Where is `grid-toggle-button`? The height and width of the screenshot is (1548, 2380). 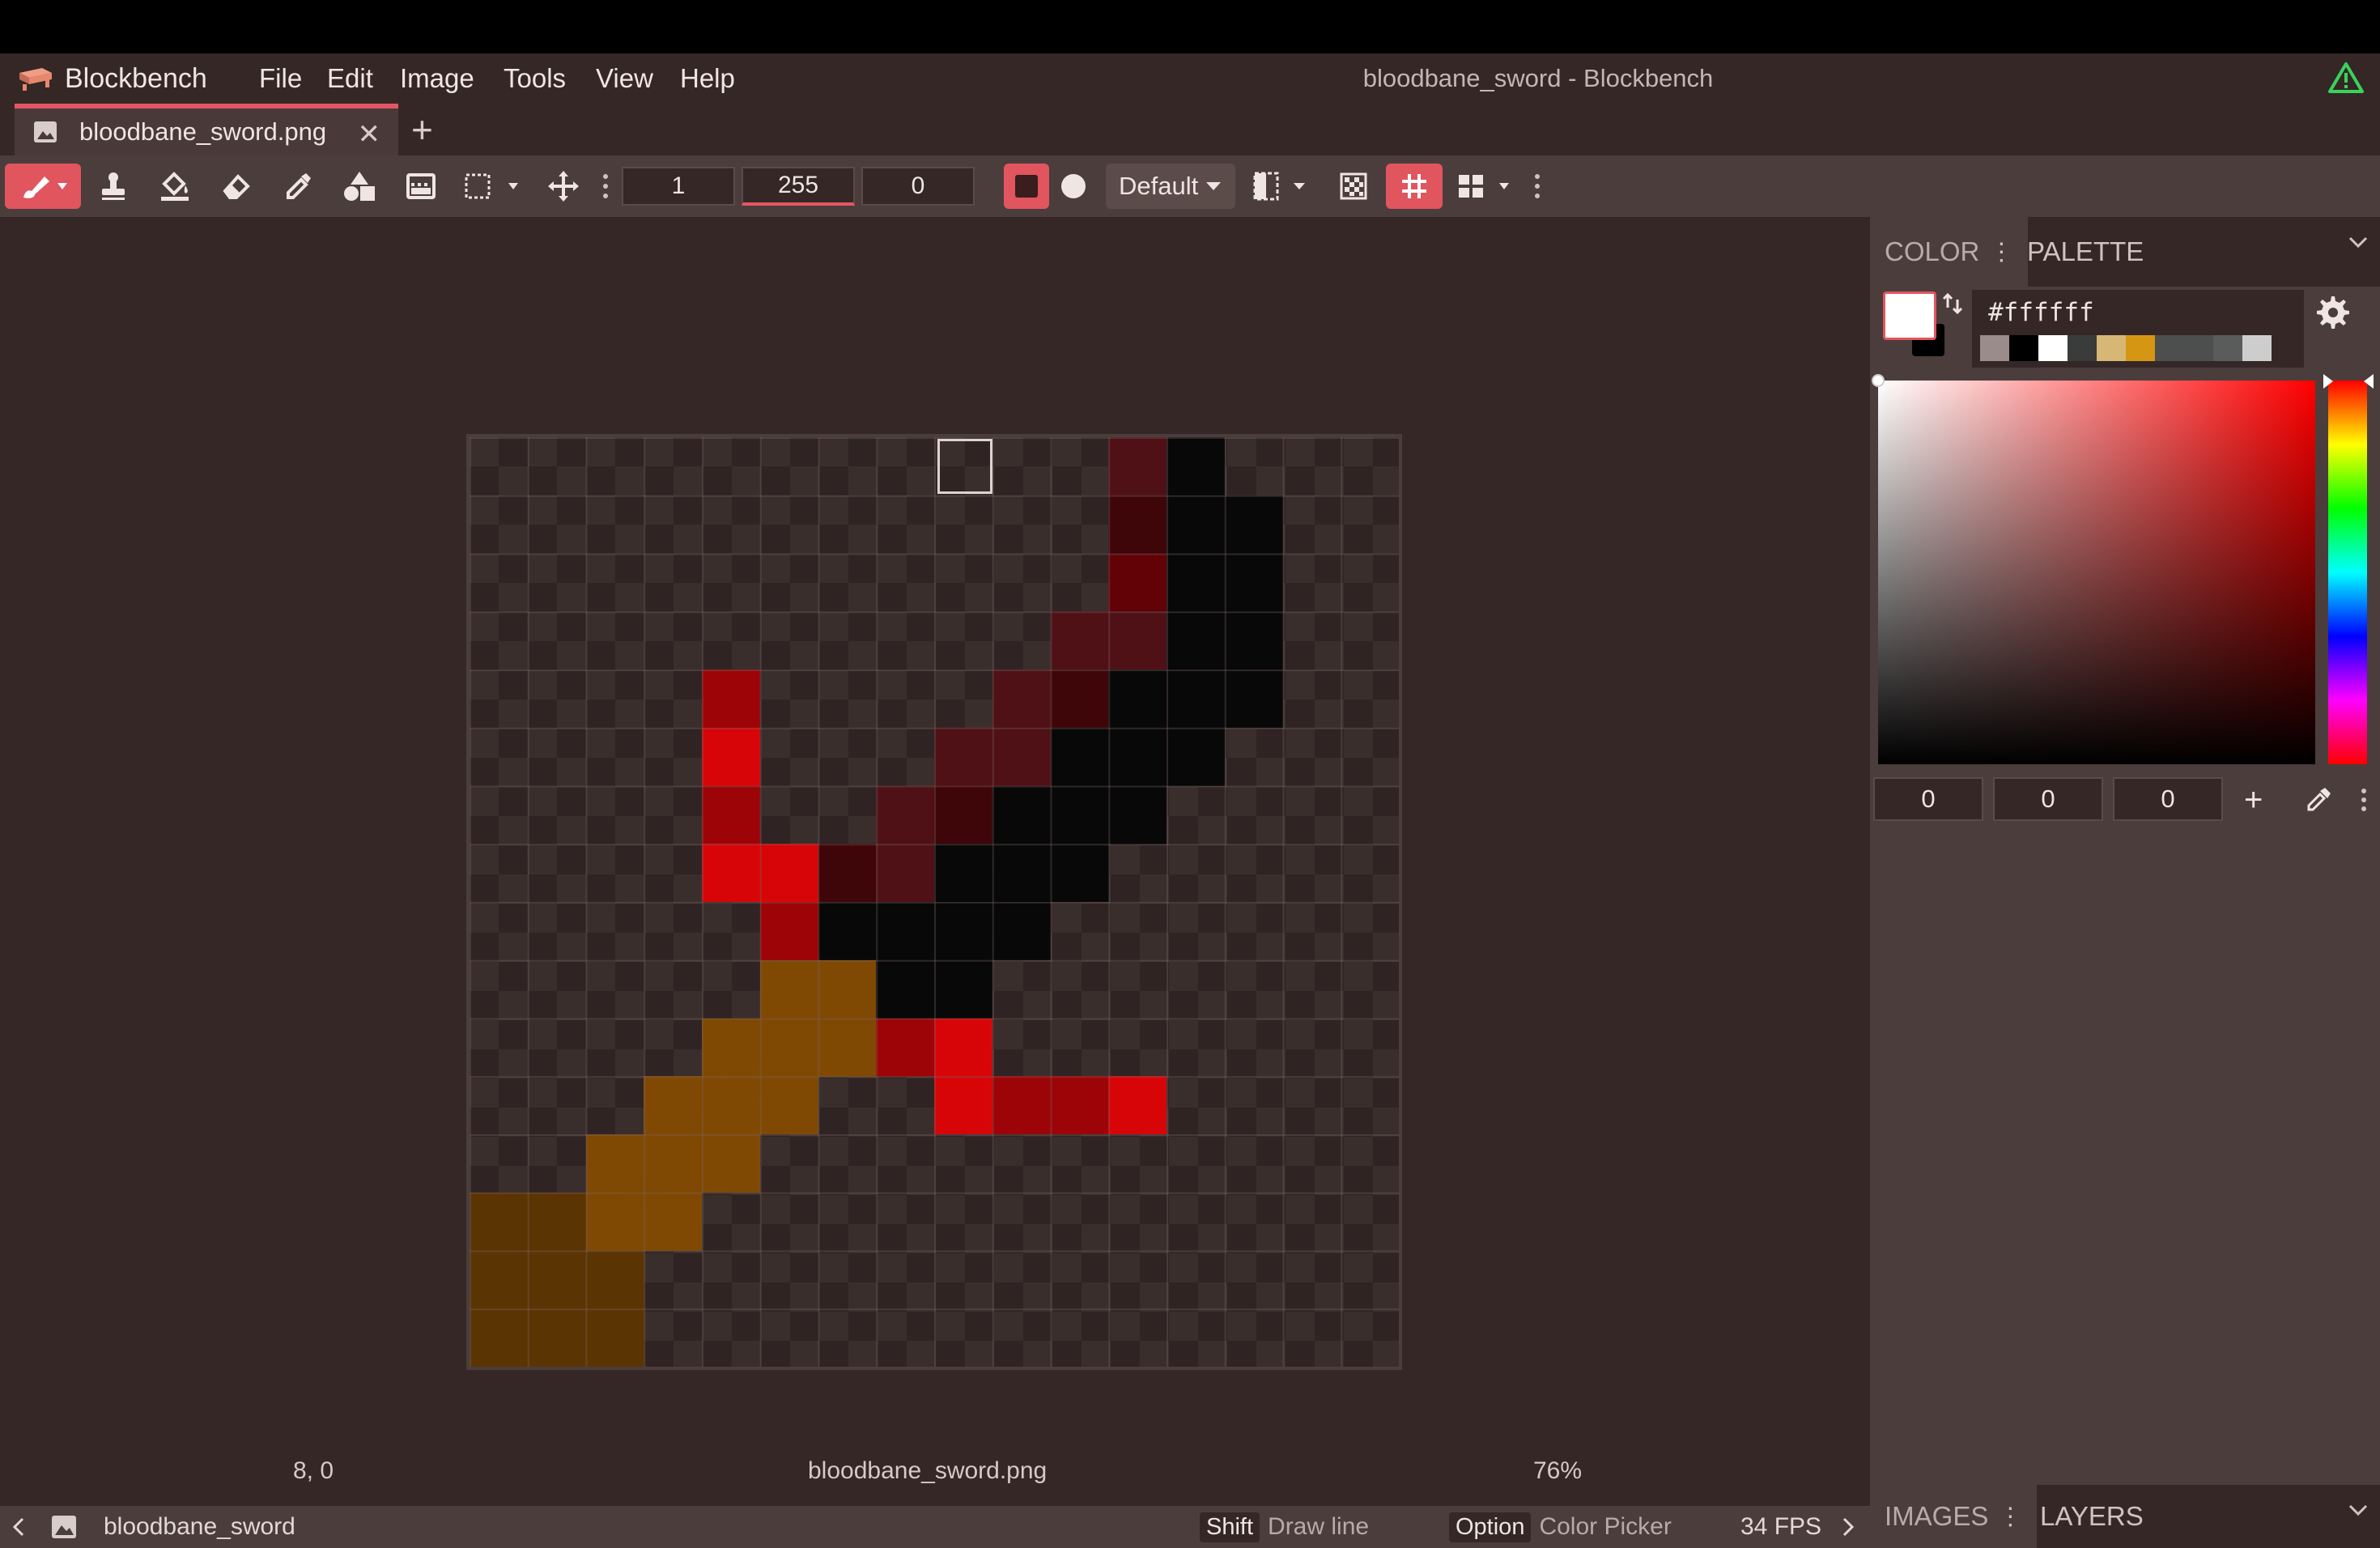 grid-toggle-button is located at coordinates (1415, 186).